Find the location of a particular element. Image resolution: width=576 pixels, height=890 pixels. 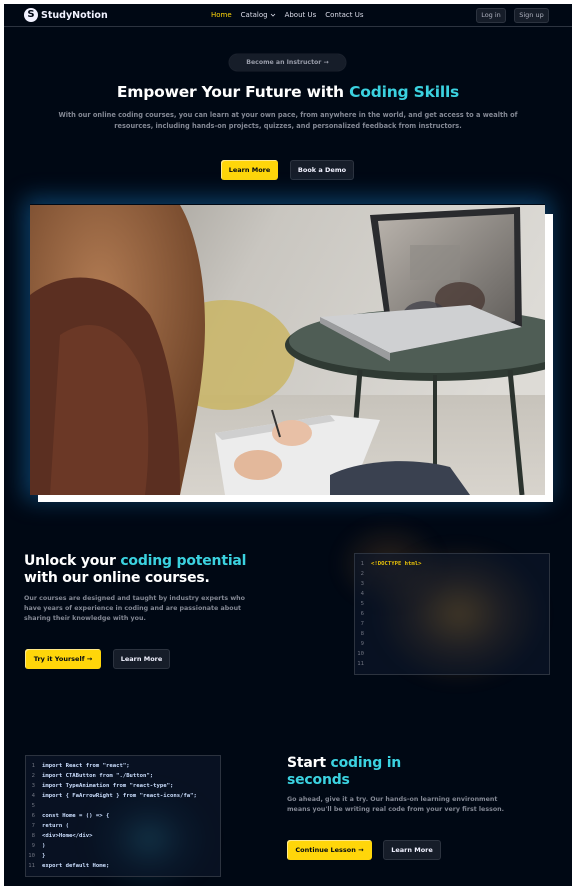

hero-title: Empower Your Future with Coding Skills is located at coordinates (288, 92).